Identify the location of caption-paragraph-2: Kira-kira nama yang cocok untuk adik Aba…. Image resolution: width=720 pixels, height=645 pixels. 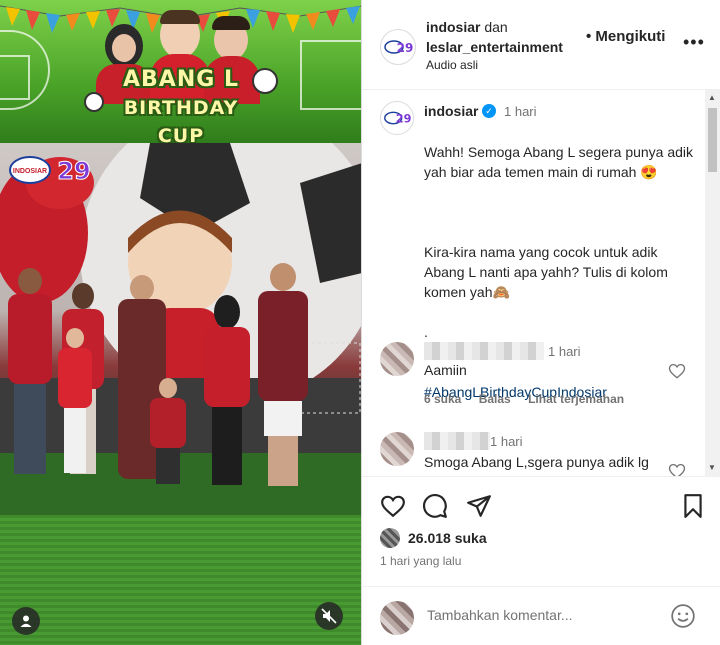
(546, 272).